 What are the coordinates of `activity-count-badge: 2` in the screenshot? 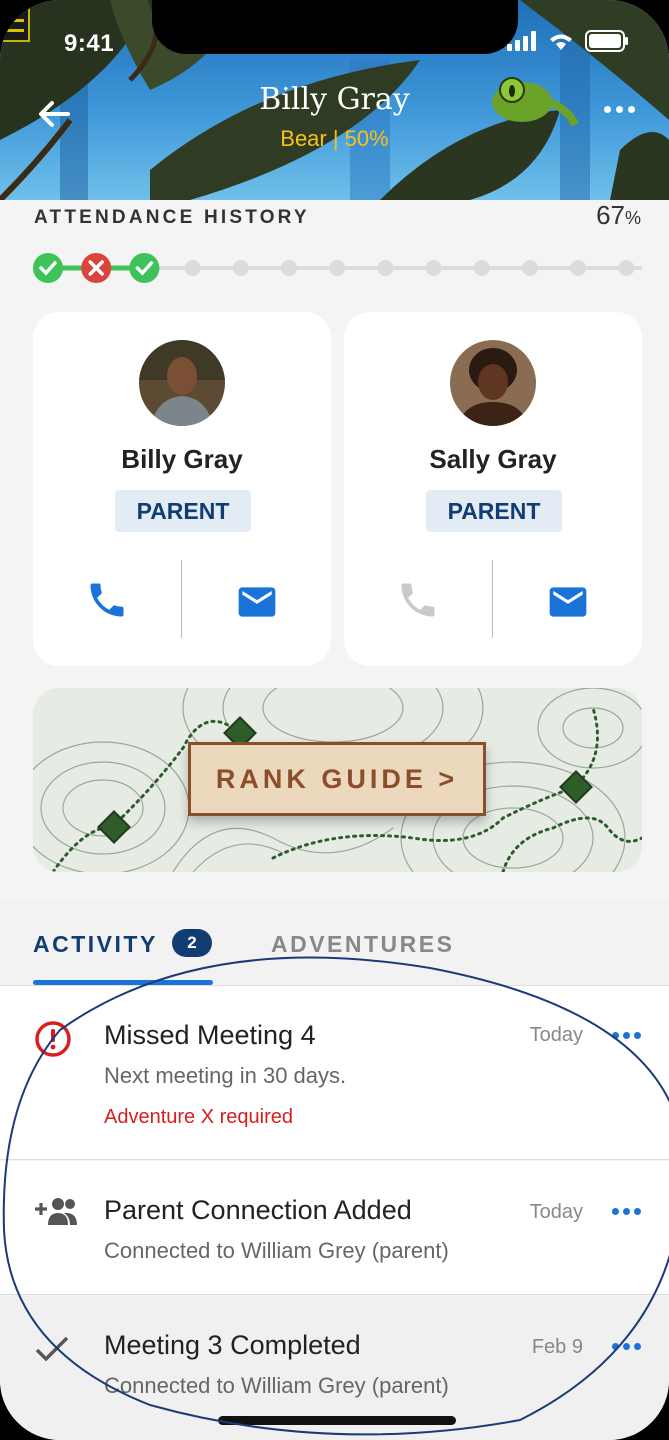 It's located at (192, 943).